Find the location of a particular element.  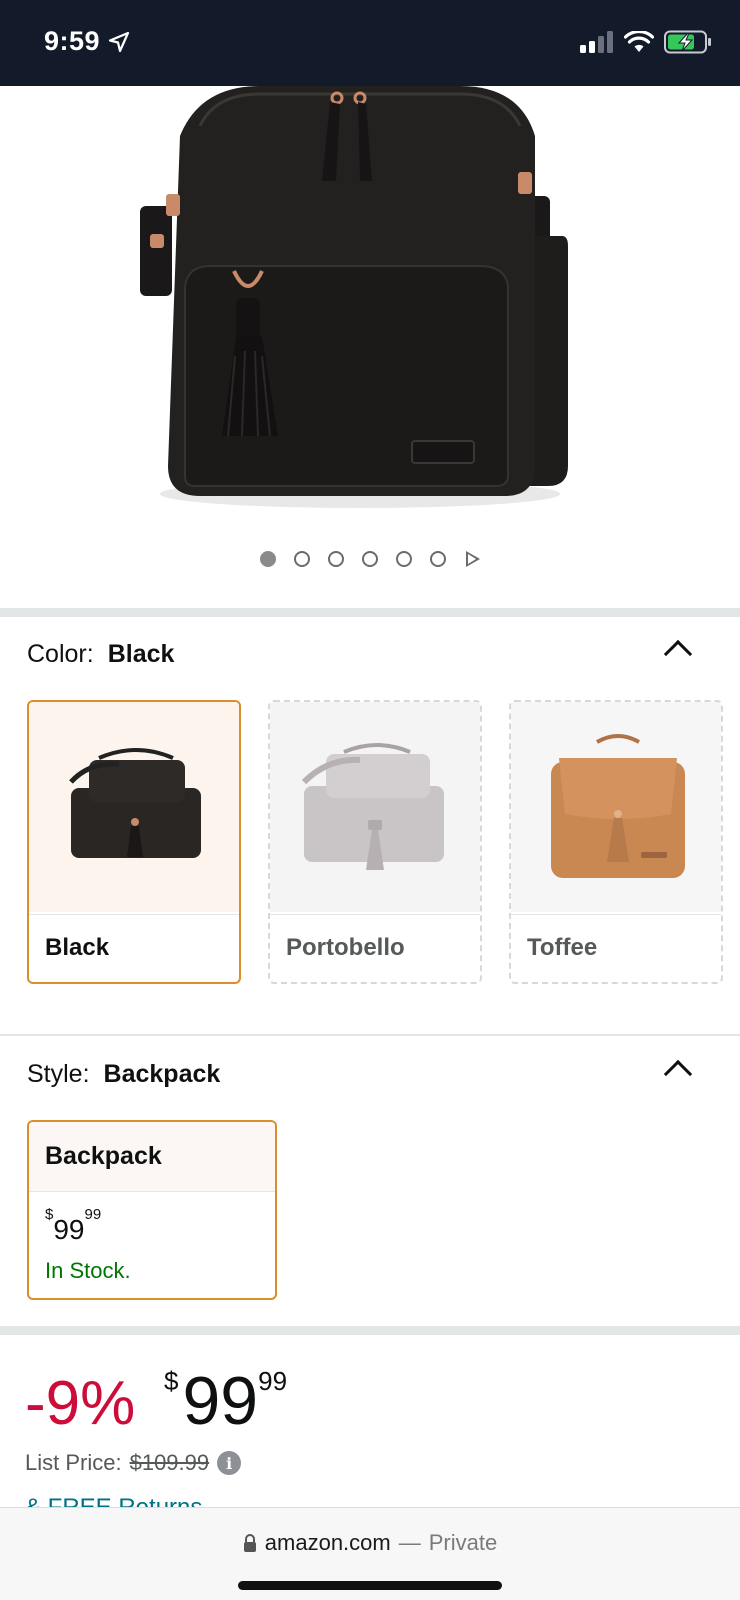

collapse-color-chevron-up-icon is located at coordinates (678, 654).